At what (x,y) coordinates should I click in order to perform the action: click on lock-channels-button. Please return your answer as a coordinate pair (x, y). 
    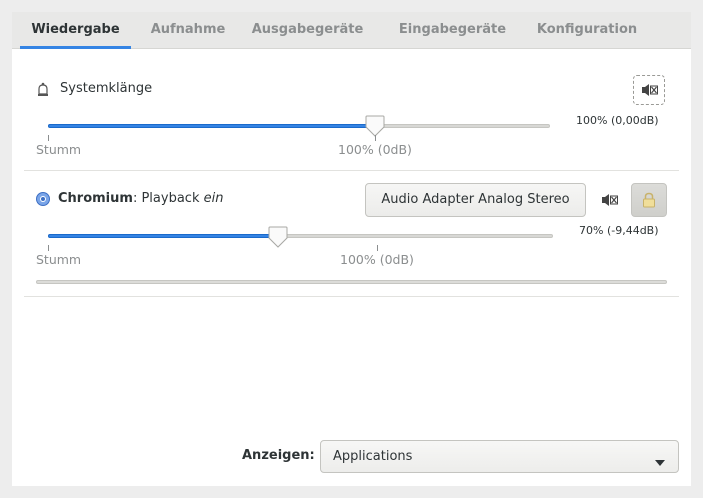
    Looking at the image, I should click on (649, 200).